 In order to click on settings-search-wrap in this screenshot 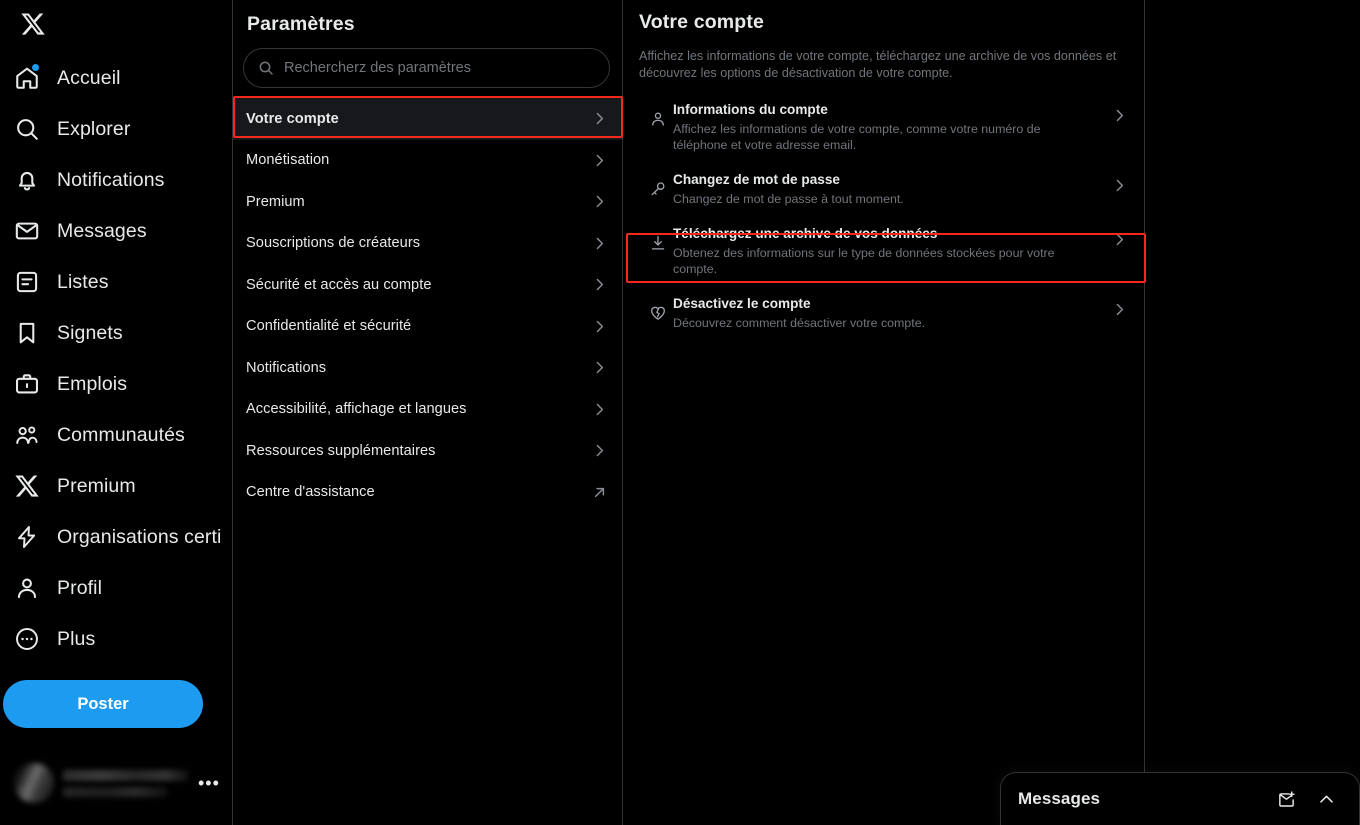, I will do `click(427, 73)`.